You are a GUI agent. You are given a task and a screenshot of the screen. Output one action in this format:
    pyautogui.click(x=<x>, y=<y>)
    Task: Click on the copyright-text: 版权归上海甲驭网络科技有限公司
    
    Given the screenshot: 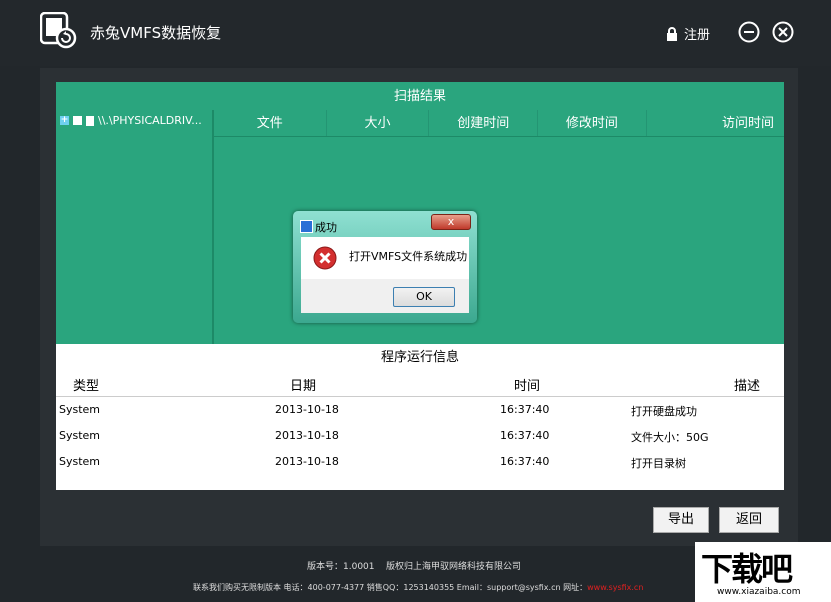 What is the action you would take?
    pyautogui.click(x=453, y=567)
    